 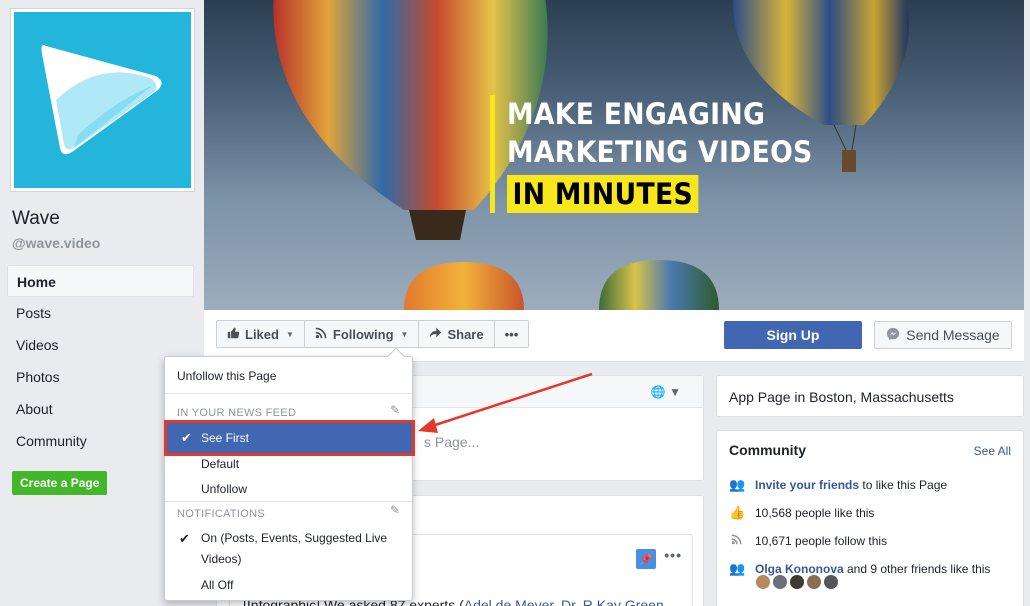 I want to click on unfollow-item: Unfollow, so click(x=288, y=489).